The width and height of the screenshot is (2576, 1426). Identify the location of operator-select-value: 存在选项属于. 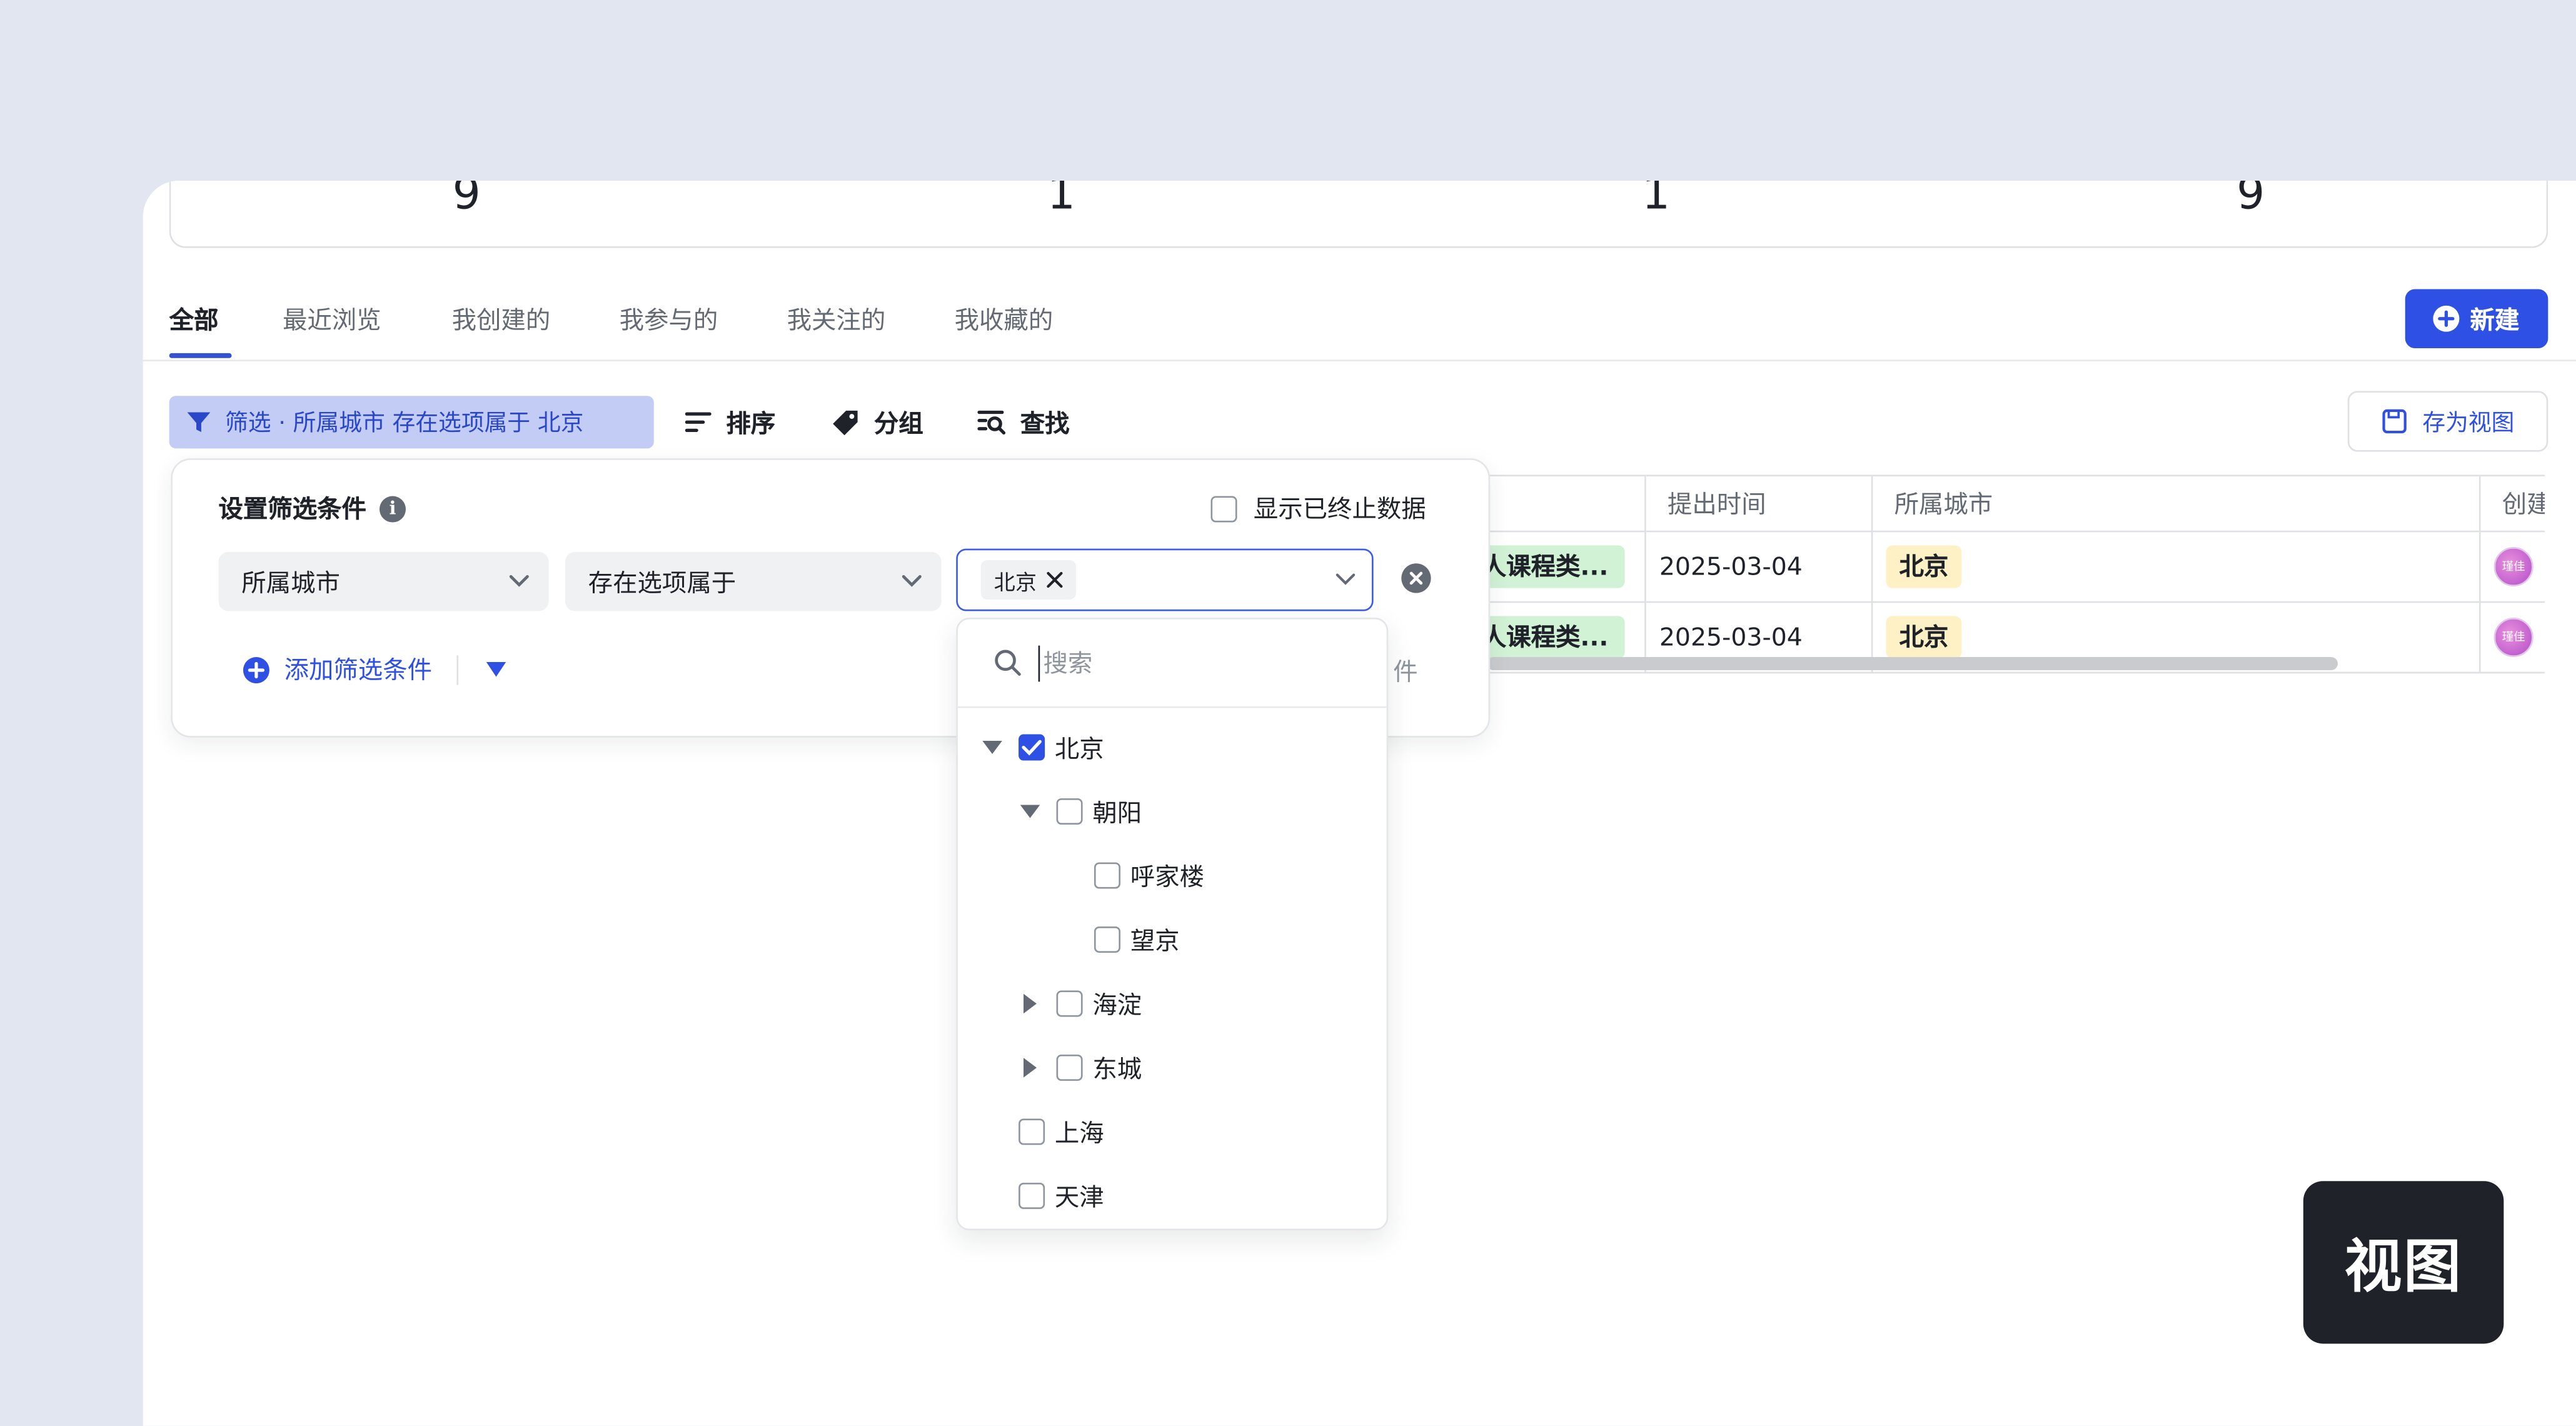
(662, 582).